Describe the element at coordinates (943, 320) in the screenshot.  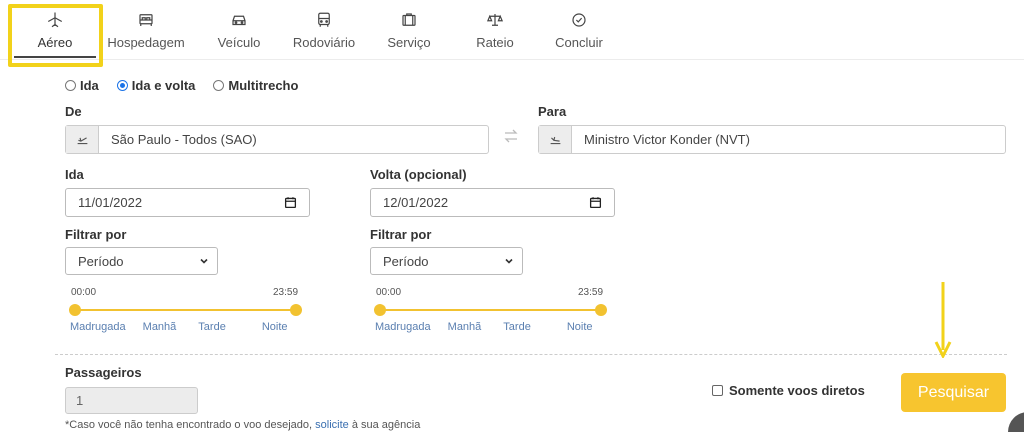
I see `annotation-arrow-icon` at that location.